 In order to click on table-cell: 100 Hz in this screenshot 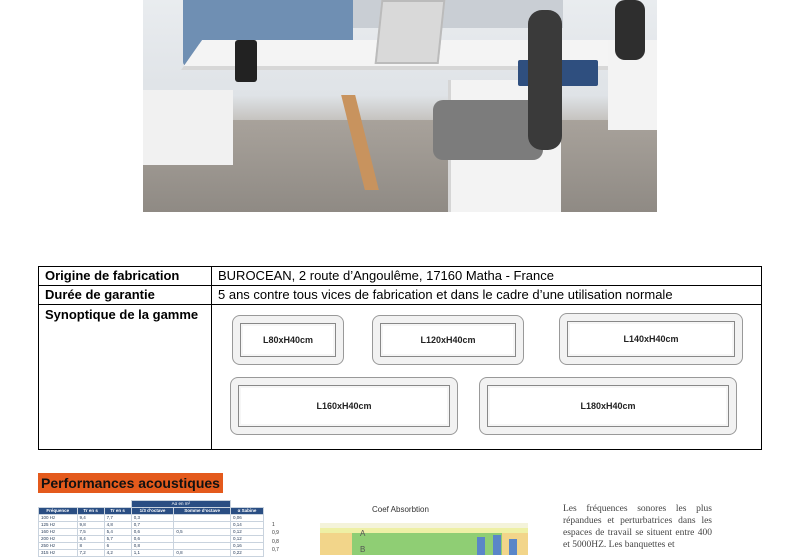, I will do `click(58, 518)`.